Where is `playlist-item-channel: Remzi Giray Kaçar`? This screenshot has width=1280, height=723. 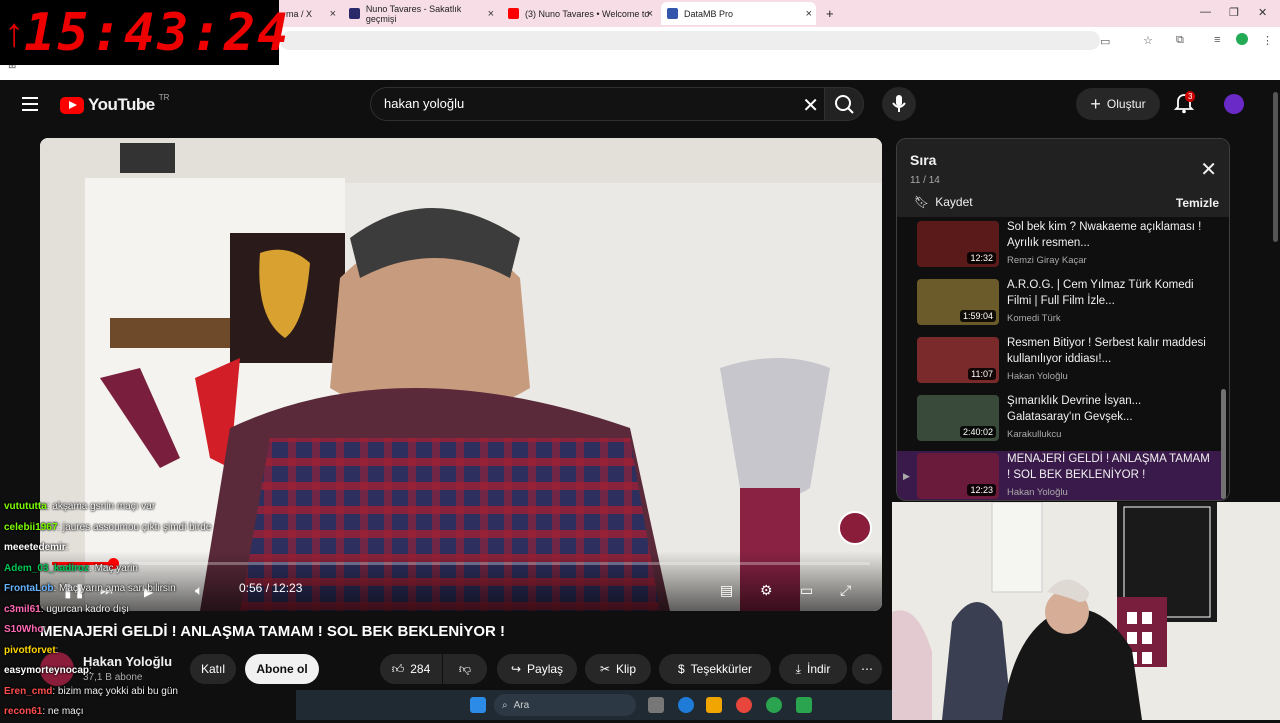
playlist-item-channel: Remzi Giray Kaçar is located at coordinates (1047, 260).